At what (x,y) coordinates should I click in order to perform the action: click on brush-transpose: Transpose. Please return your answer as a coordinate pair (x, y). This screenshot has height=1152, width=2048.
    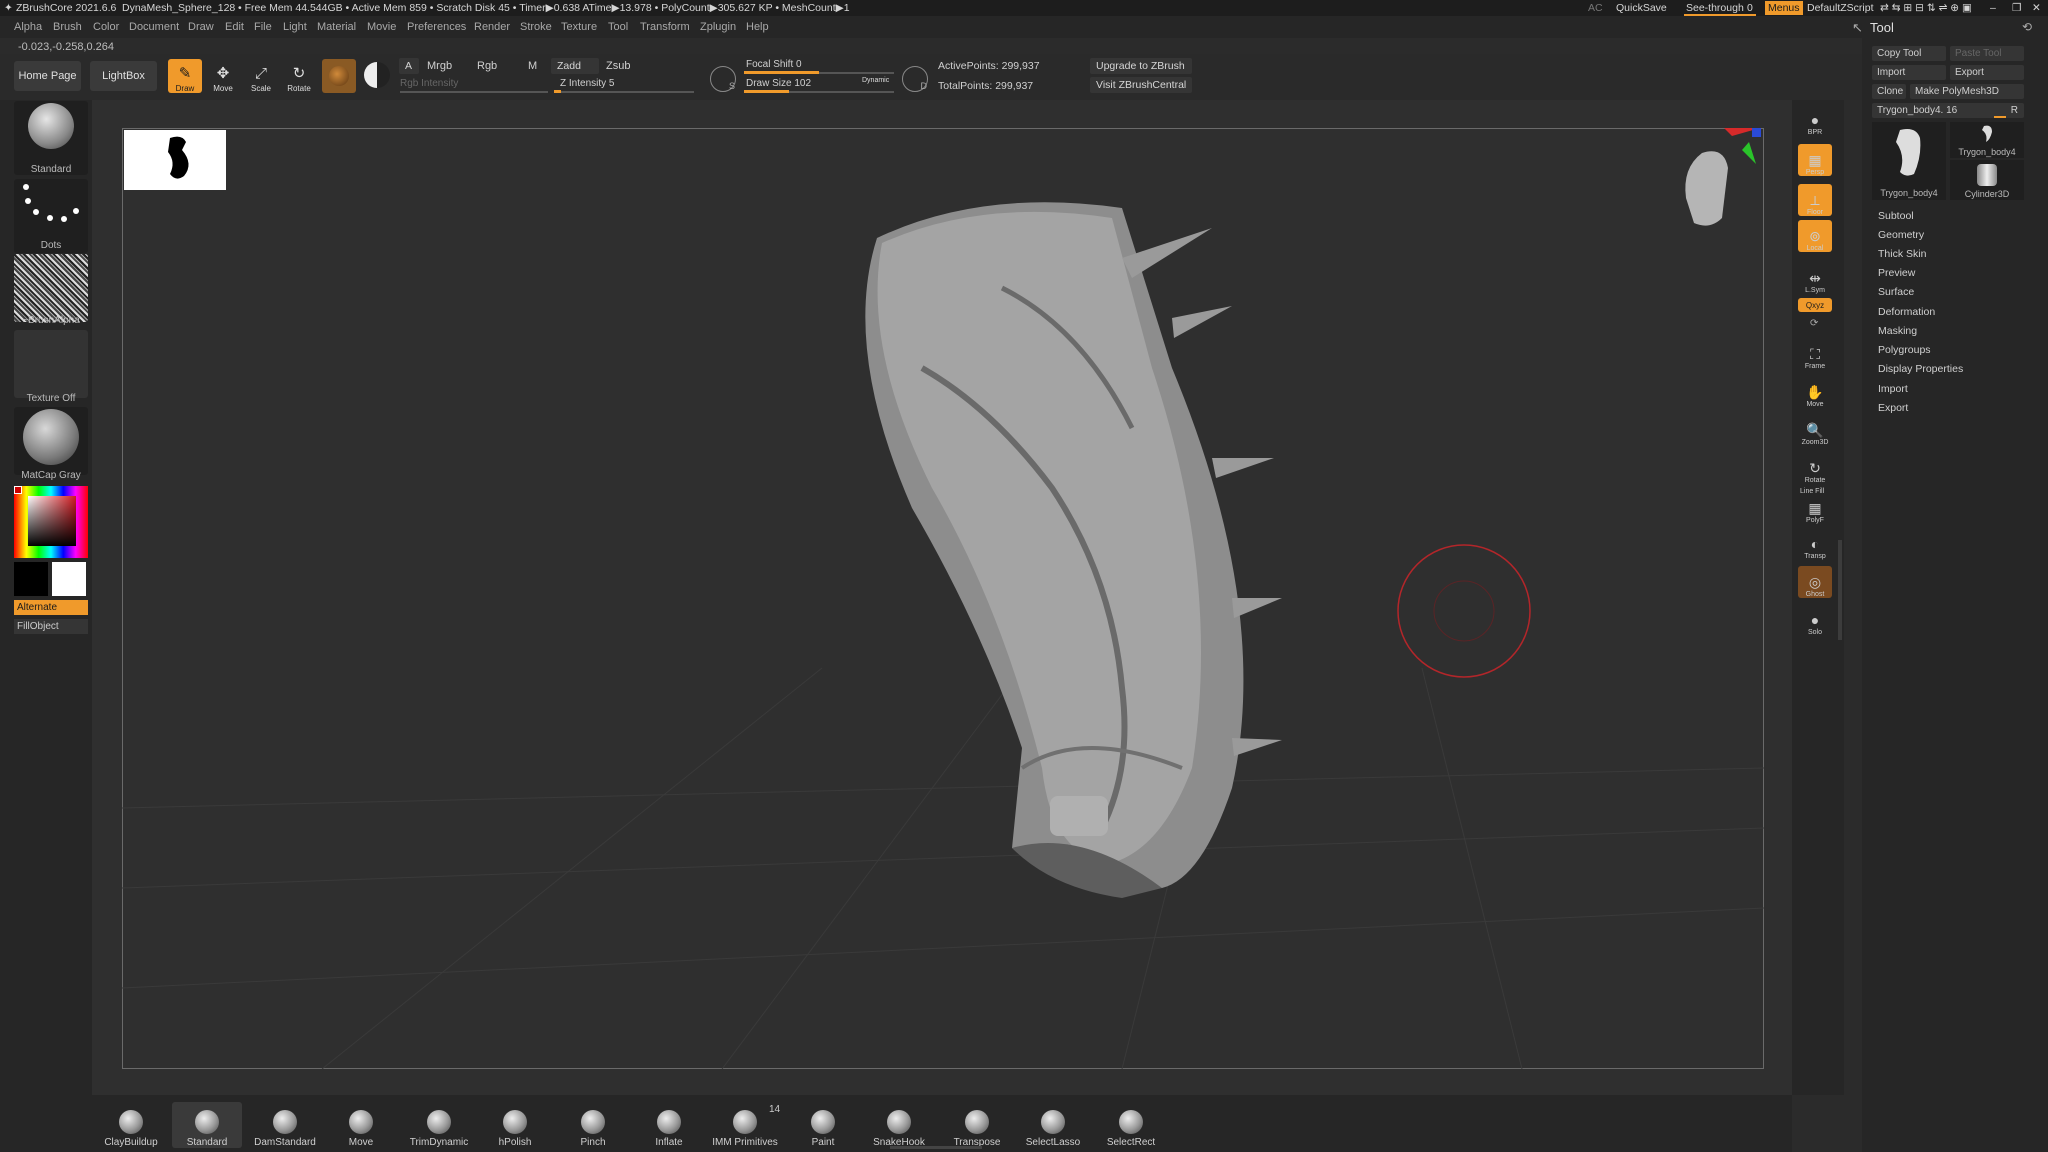
    Looking at the image, I should click on (977, 1125).